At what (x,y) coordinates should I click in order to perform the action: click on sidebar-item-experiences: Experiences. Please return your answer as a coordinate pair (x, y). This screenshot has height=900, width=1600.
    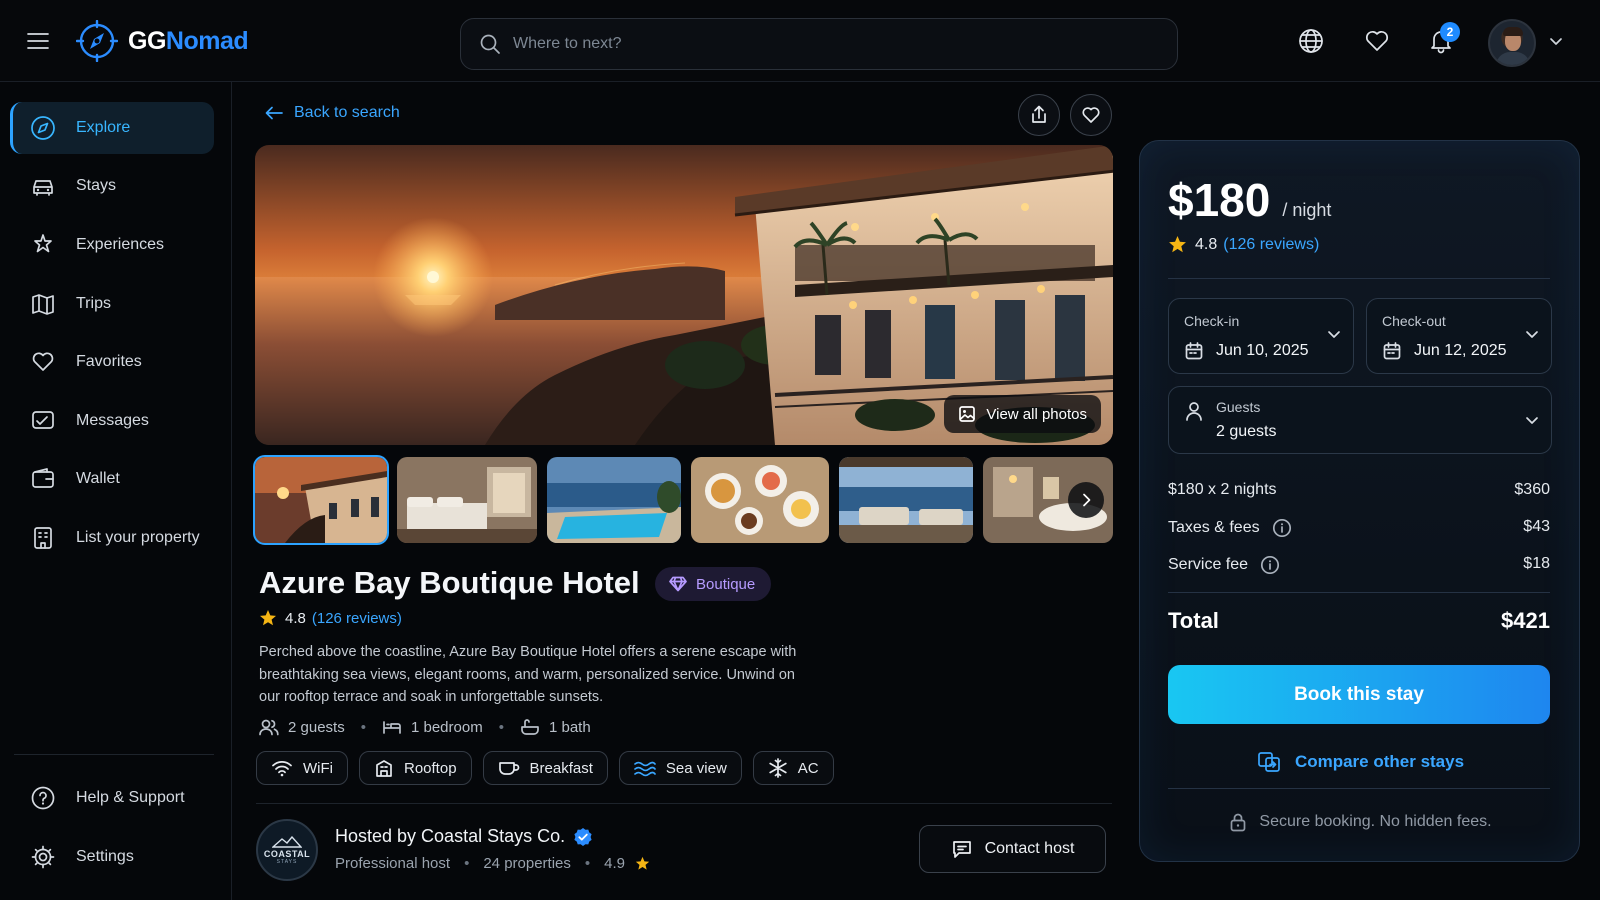
    Looking at the image, I should click on (112, 245).